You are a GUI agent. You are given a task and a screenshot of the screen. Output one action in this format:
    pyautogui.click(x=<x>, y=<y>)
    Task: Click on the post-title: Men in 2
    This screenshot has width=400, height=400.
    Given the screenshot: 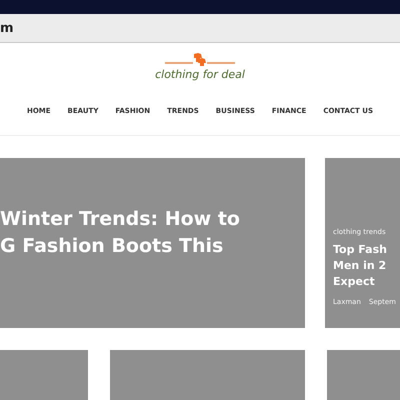 What is the action you would take?
    pyautogui.click(x=366, y=266)
    